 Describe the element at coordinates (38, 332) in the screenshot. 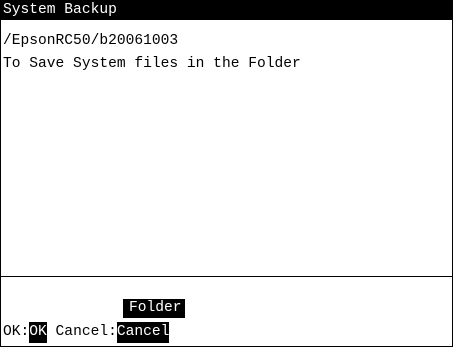

I see `ok-button: OK` at that location.